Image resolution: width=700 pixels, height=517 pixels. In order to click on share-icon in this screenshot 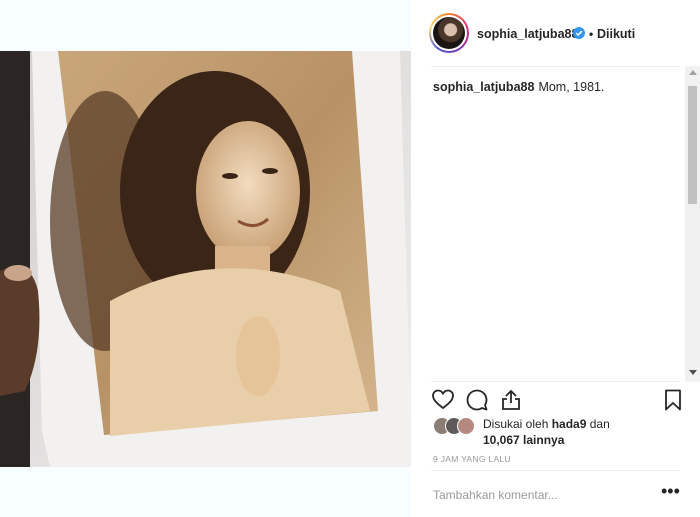, I will do `click(511, 400)`.